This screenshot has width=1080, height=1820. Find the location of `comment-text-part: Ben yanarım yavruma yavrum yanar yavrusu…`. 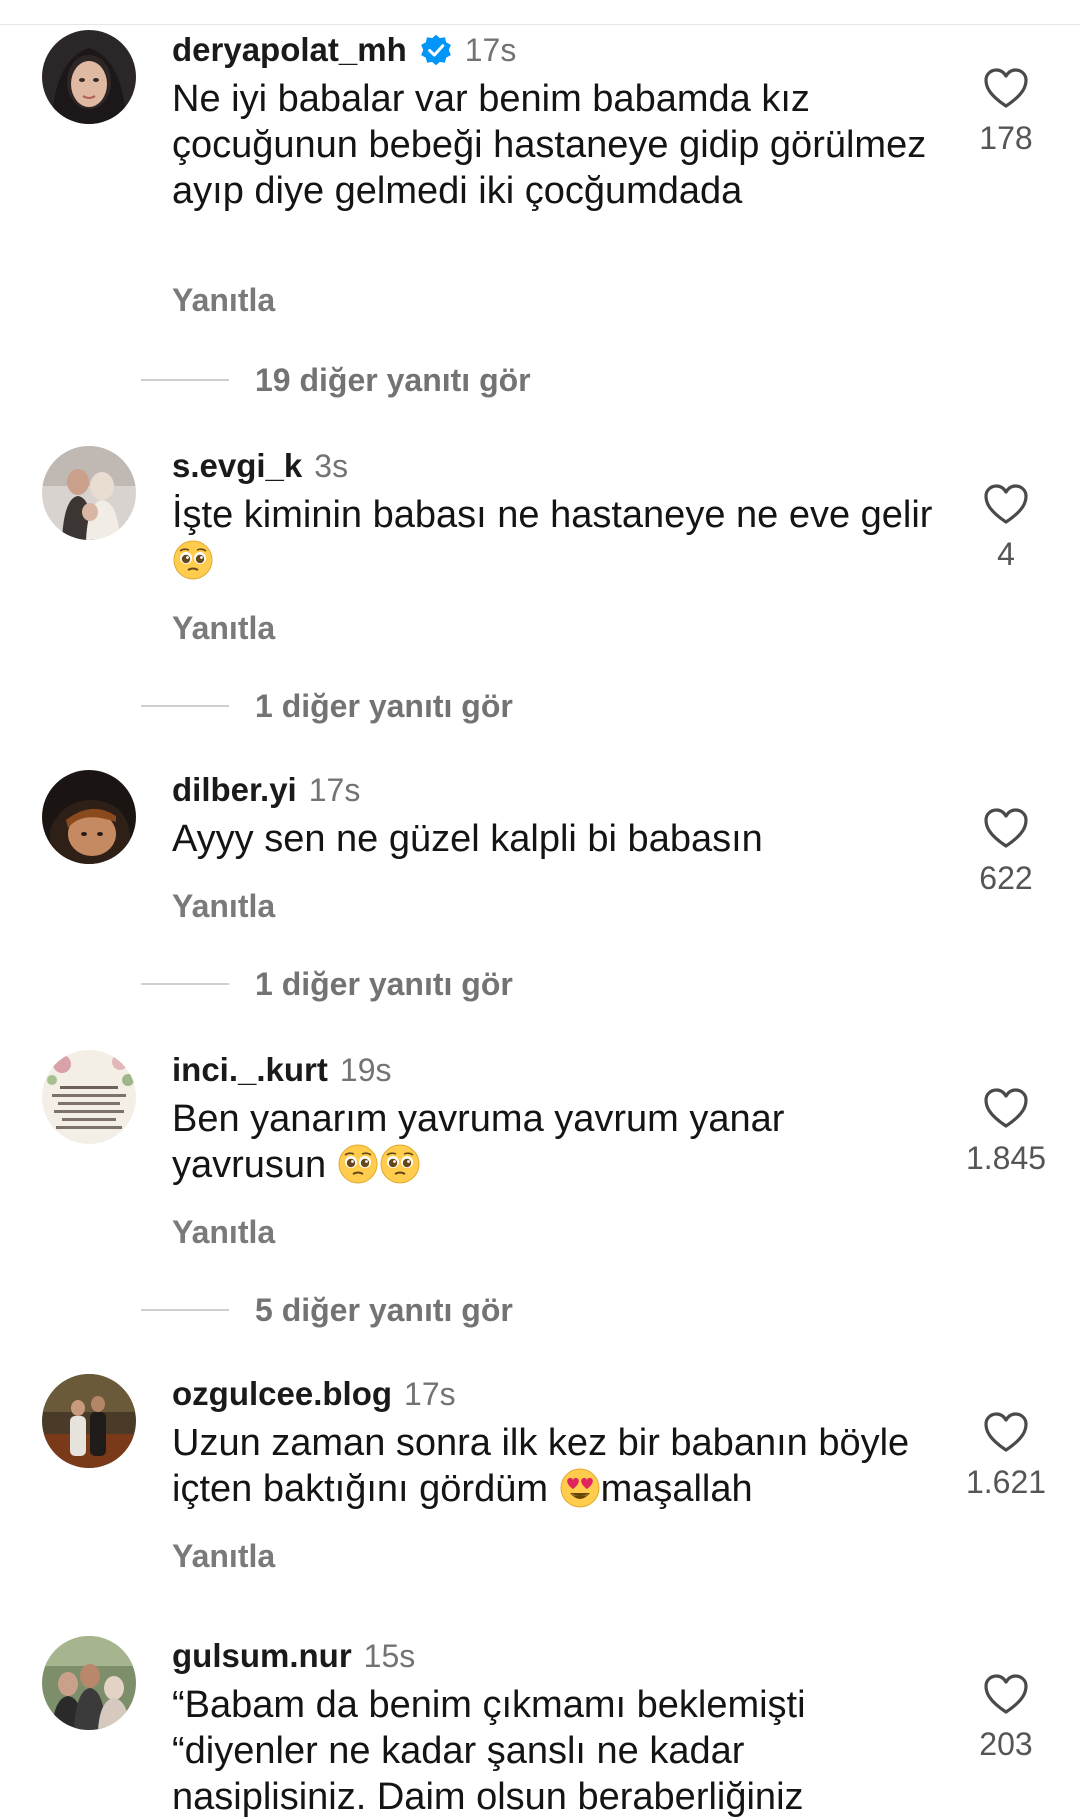

comment-text-part: Ben yanarım yavruma yavrum yanar yavrusu… is located at coordinates (478, 1142).